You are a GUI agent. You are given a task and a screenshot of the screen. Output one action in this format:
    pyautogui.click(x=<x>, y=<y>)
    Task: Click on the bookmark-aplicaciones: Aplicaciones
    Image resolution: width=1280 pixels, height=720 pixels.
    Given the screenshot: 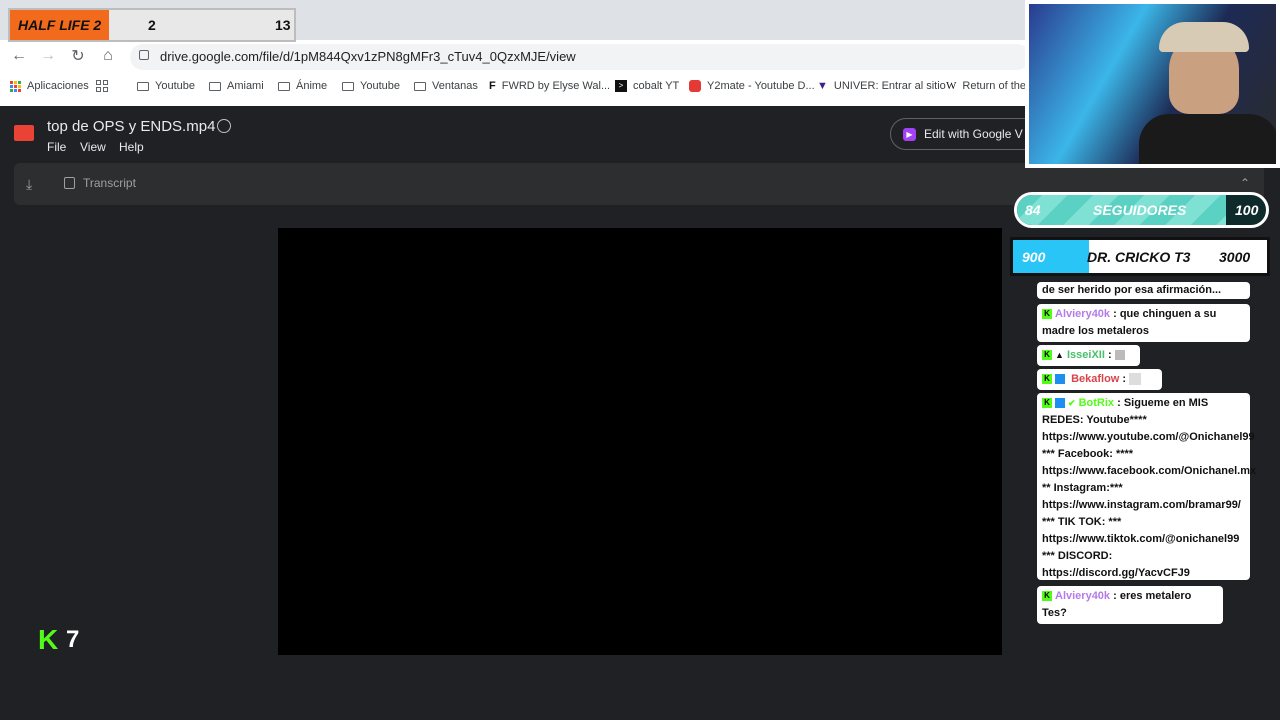 What is the action you would take?
    pyautogui.click(x=49, y=86)
    